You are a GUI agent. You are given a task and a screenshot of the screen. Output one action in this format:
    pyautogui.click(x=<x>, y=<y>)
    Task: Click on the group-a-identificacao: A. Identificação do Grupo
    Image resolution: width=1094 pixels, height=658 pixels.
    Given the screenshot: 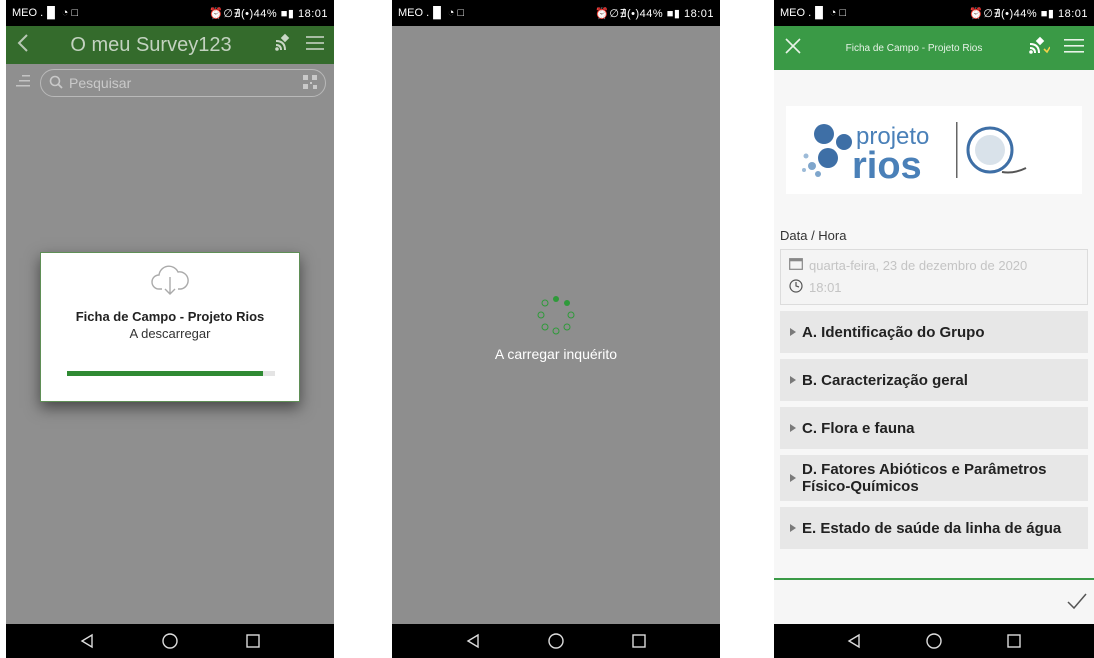 What is the action you would take?
    pyautogui.click(x=934, y=332)
    